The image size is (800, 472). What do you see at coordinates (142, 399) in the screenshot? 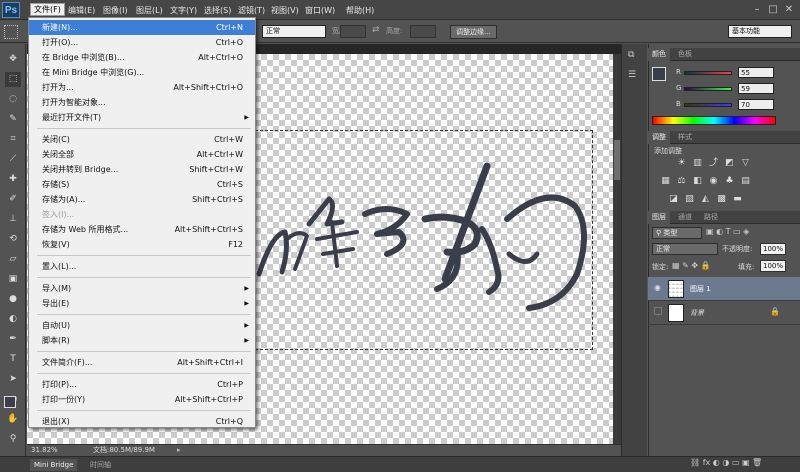
I see `file-menu-item: 打印一份(Y) Alt+Shift+Ctrl+P` at bounding box center [142, 399].